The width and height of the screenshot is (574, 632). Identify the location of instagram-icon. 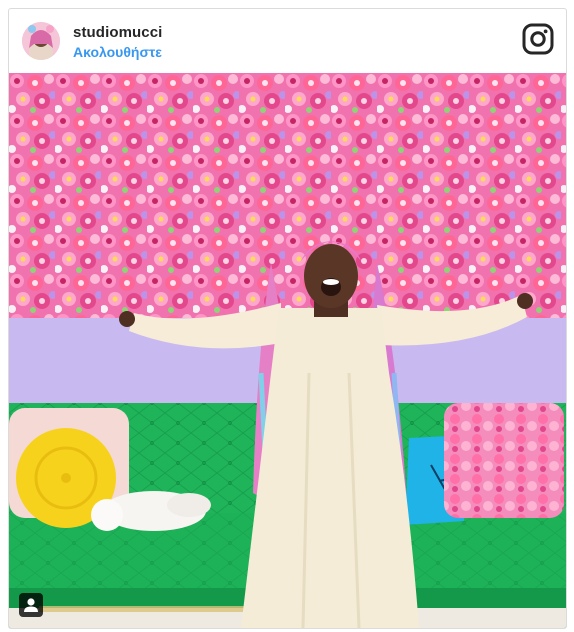
(538, 39).